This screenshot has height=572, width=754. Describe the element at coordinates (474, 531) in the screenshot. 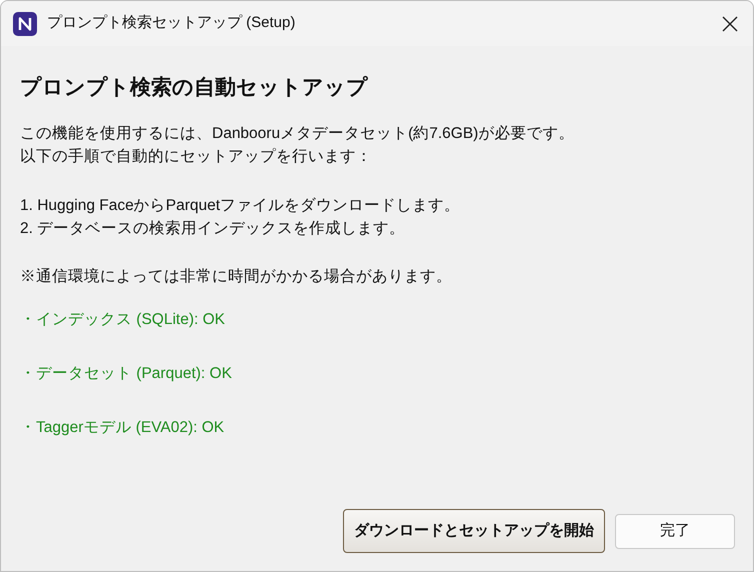

I see `start-setup-button: ダウンロードとセットアップを開始` at that location.